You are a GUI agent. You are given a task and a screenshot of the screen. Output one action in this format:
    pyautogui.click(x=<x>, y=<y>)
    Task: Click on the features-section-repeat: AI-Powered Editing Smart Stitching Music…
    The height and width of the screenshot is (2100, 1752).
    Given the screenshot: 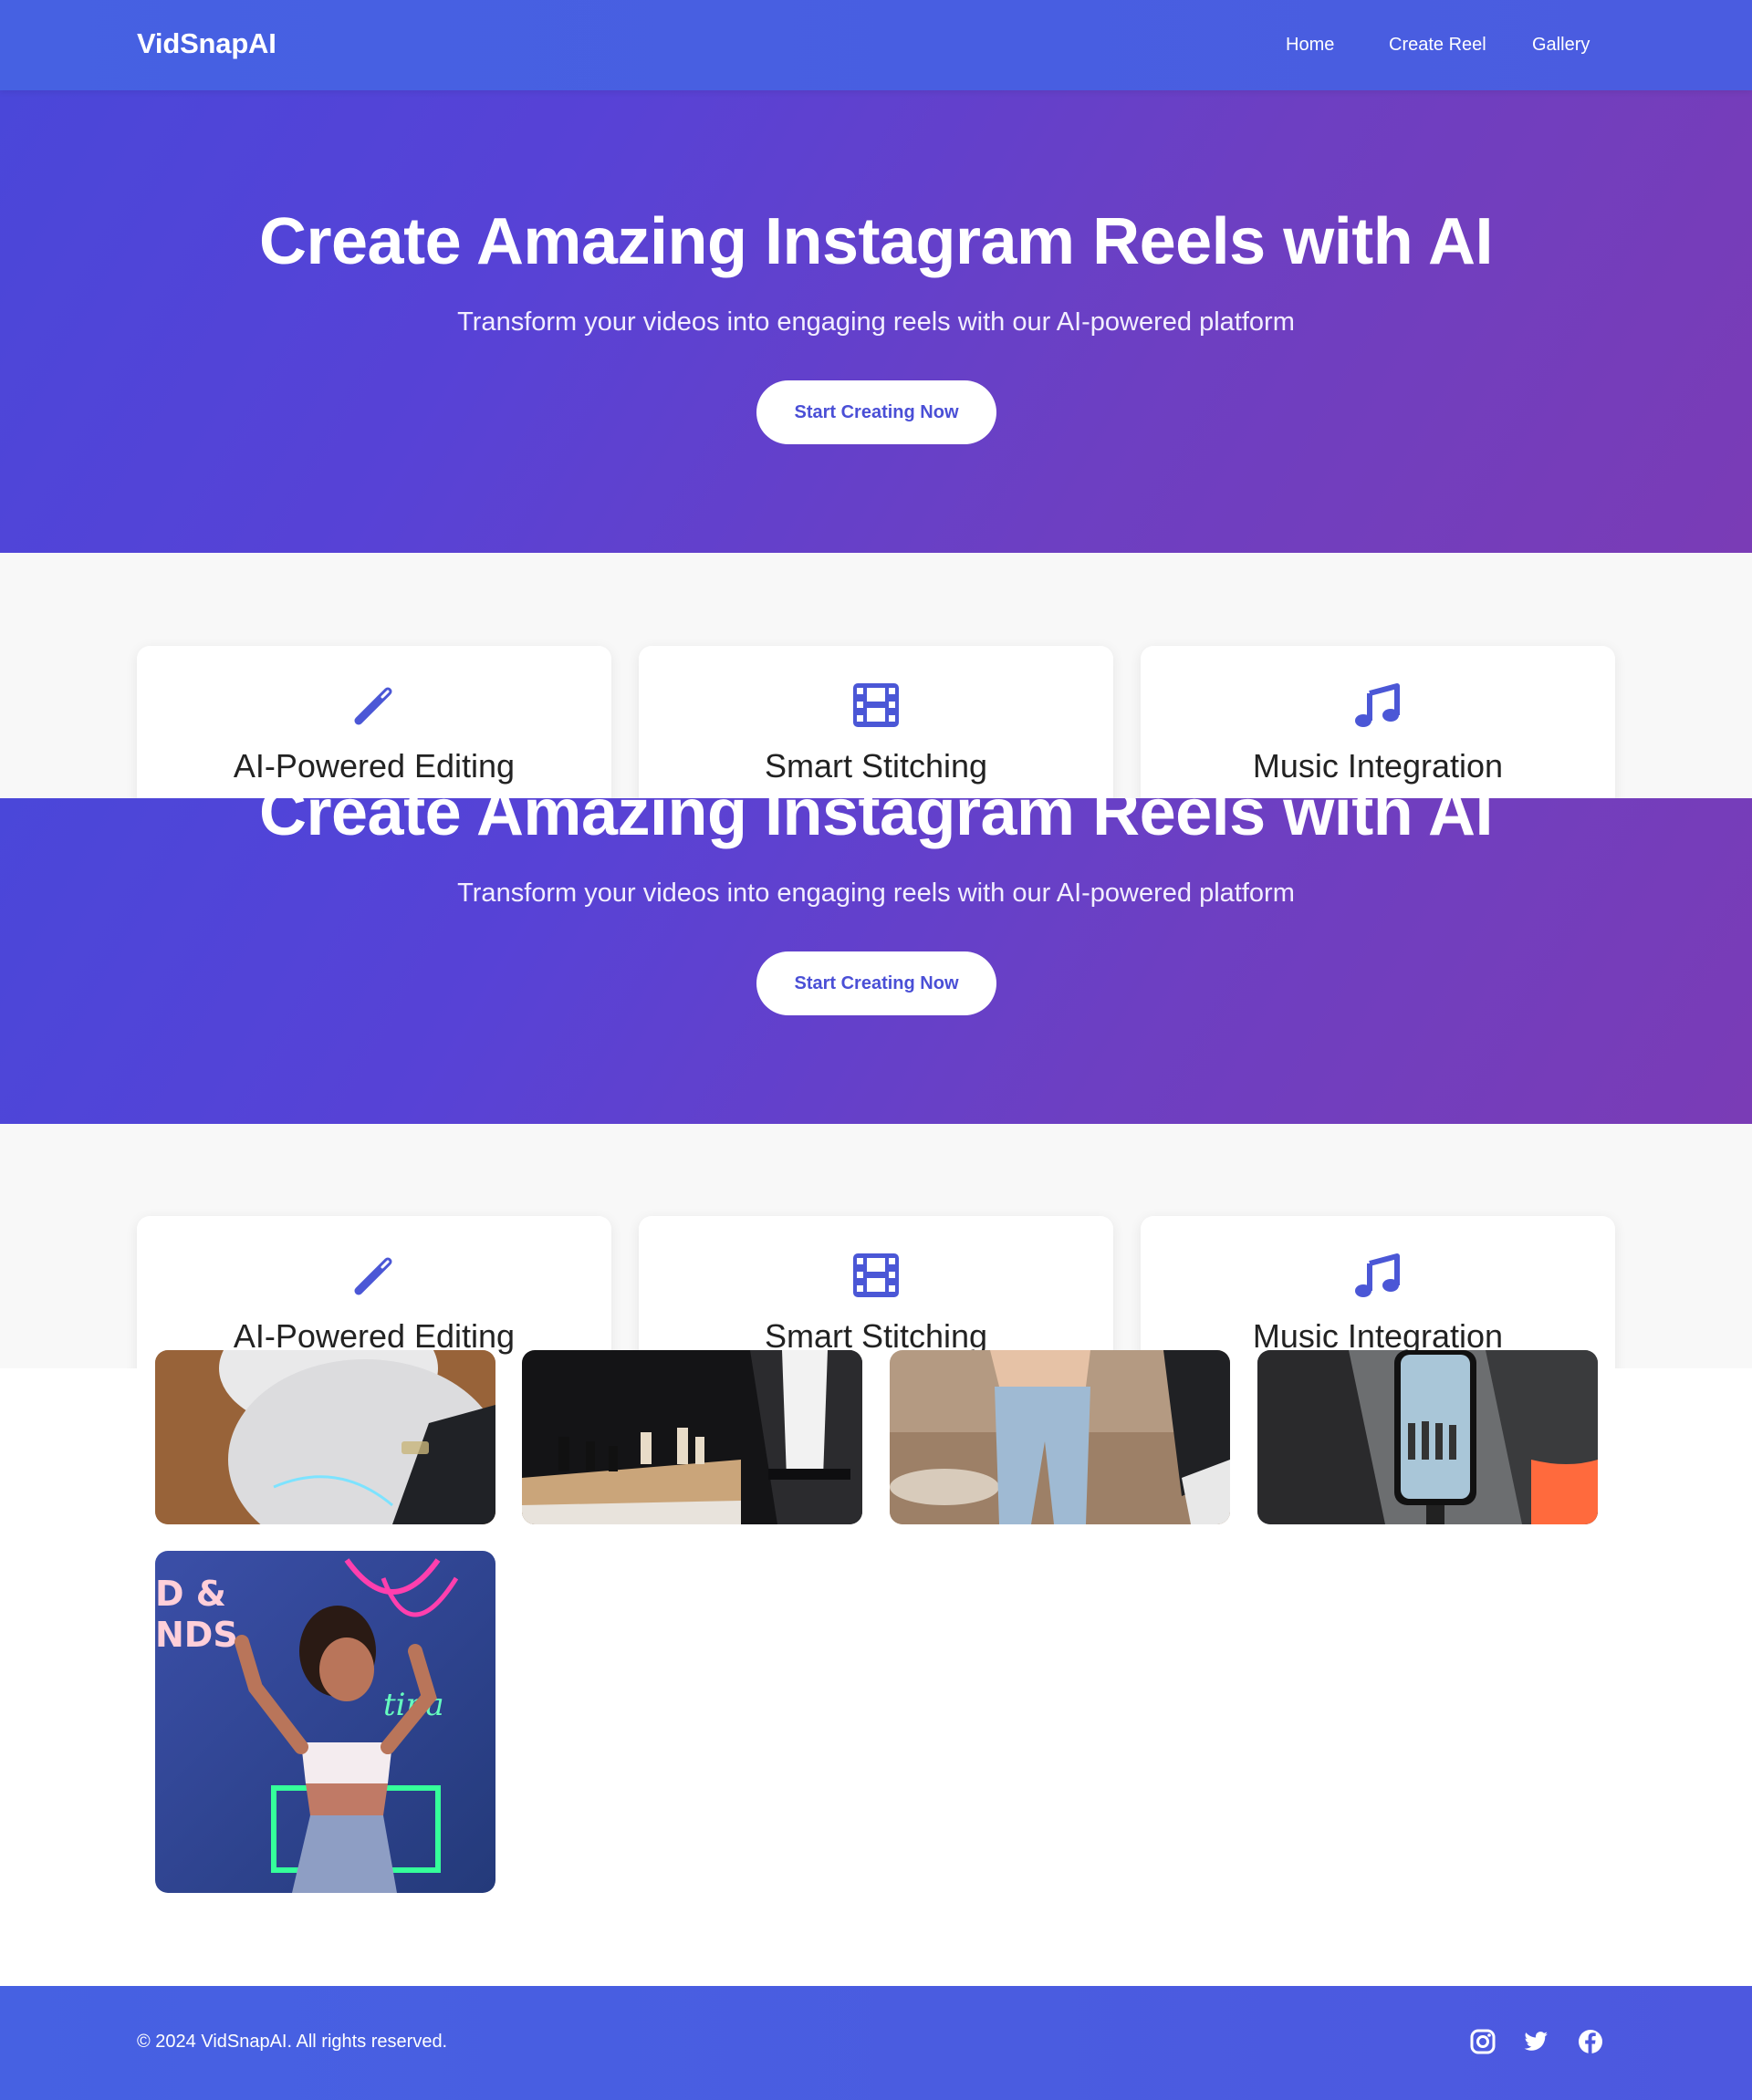 What is the action you would take?
    pyautogui.click(x=876, y=1246)
    